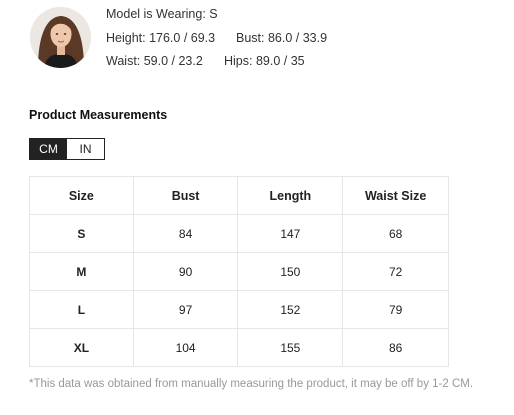 The height and width of the screenshot is (415, 514). I want to click on bust-cell: 84, so click(185, 233).